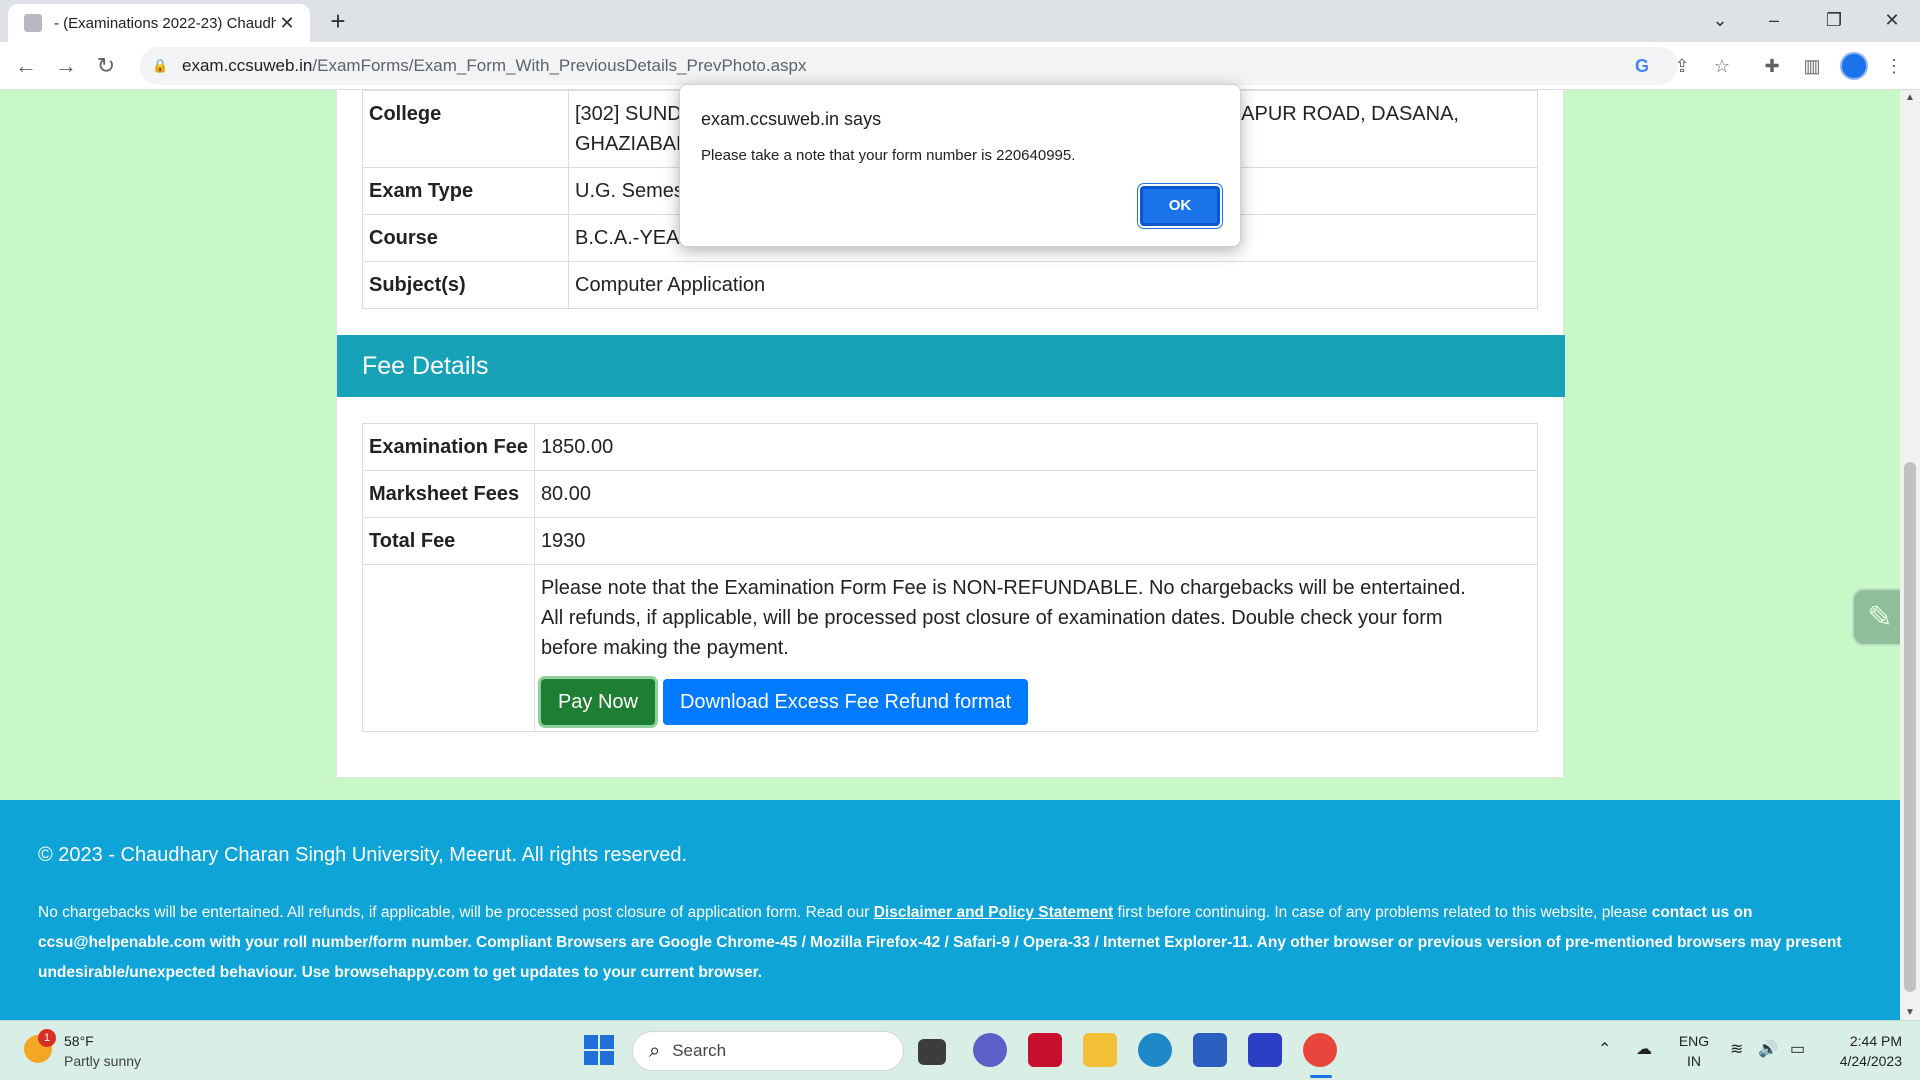 Image resolution: width=1920 pixels, height=1080 pixels. I want to click on search-label: Search, so click(699, 1050).